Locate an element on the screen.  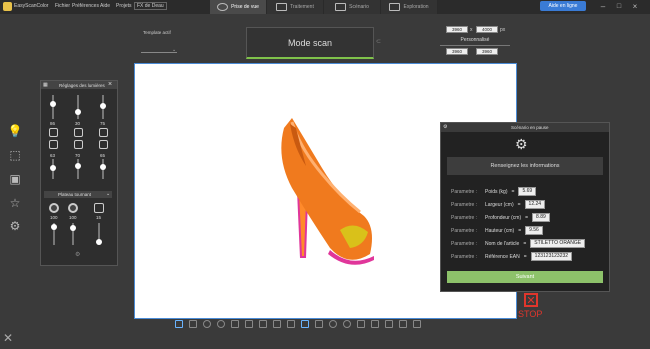
first-icon is located at coordinates (235, 324).